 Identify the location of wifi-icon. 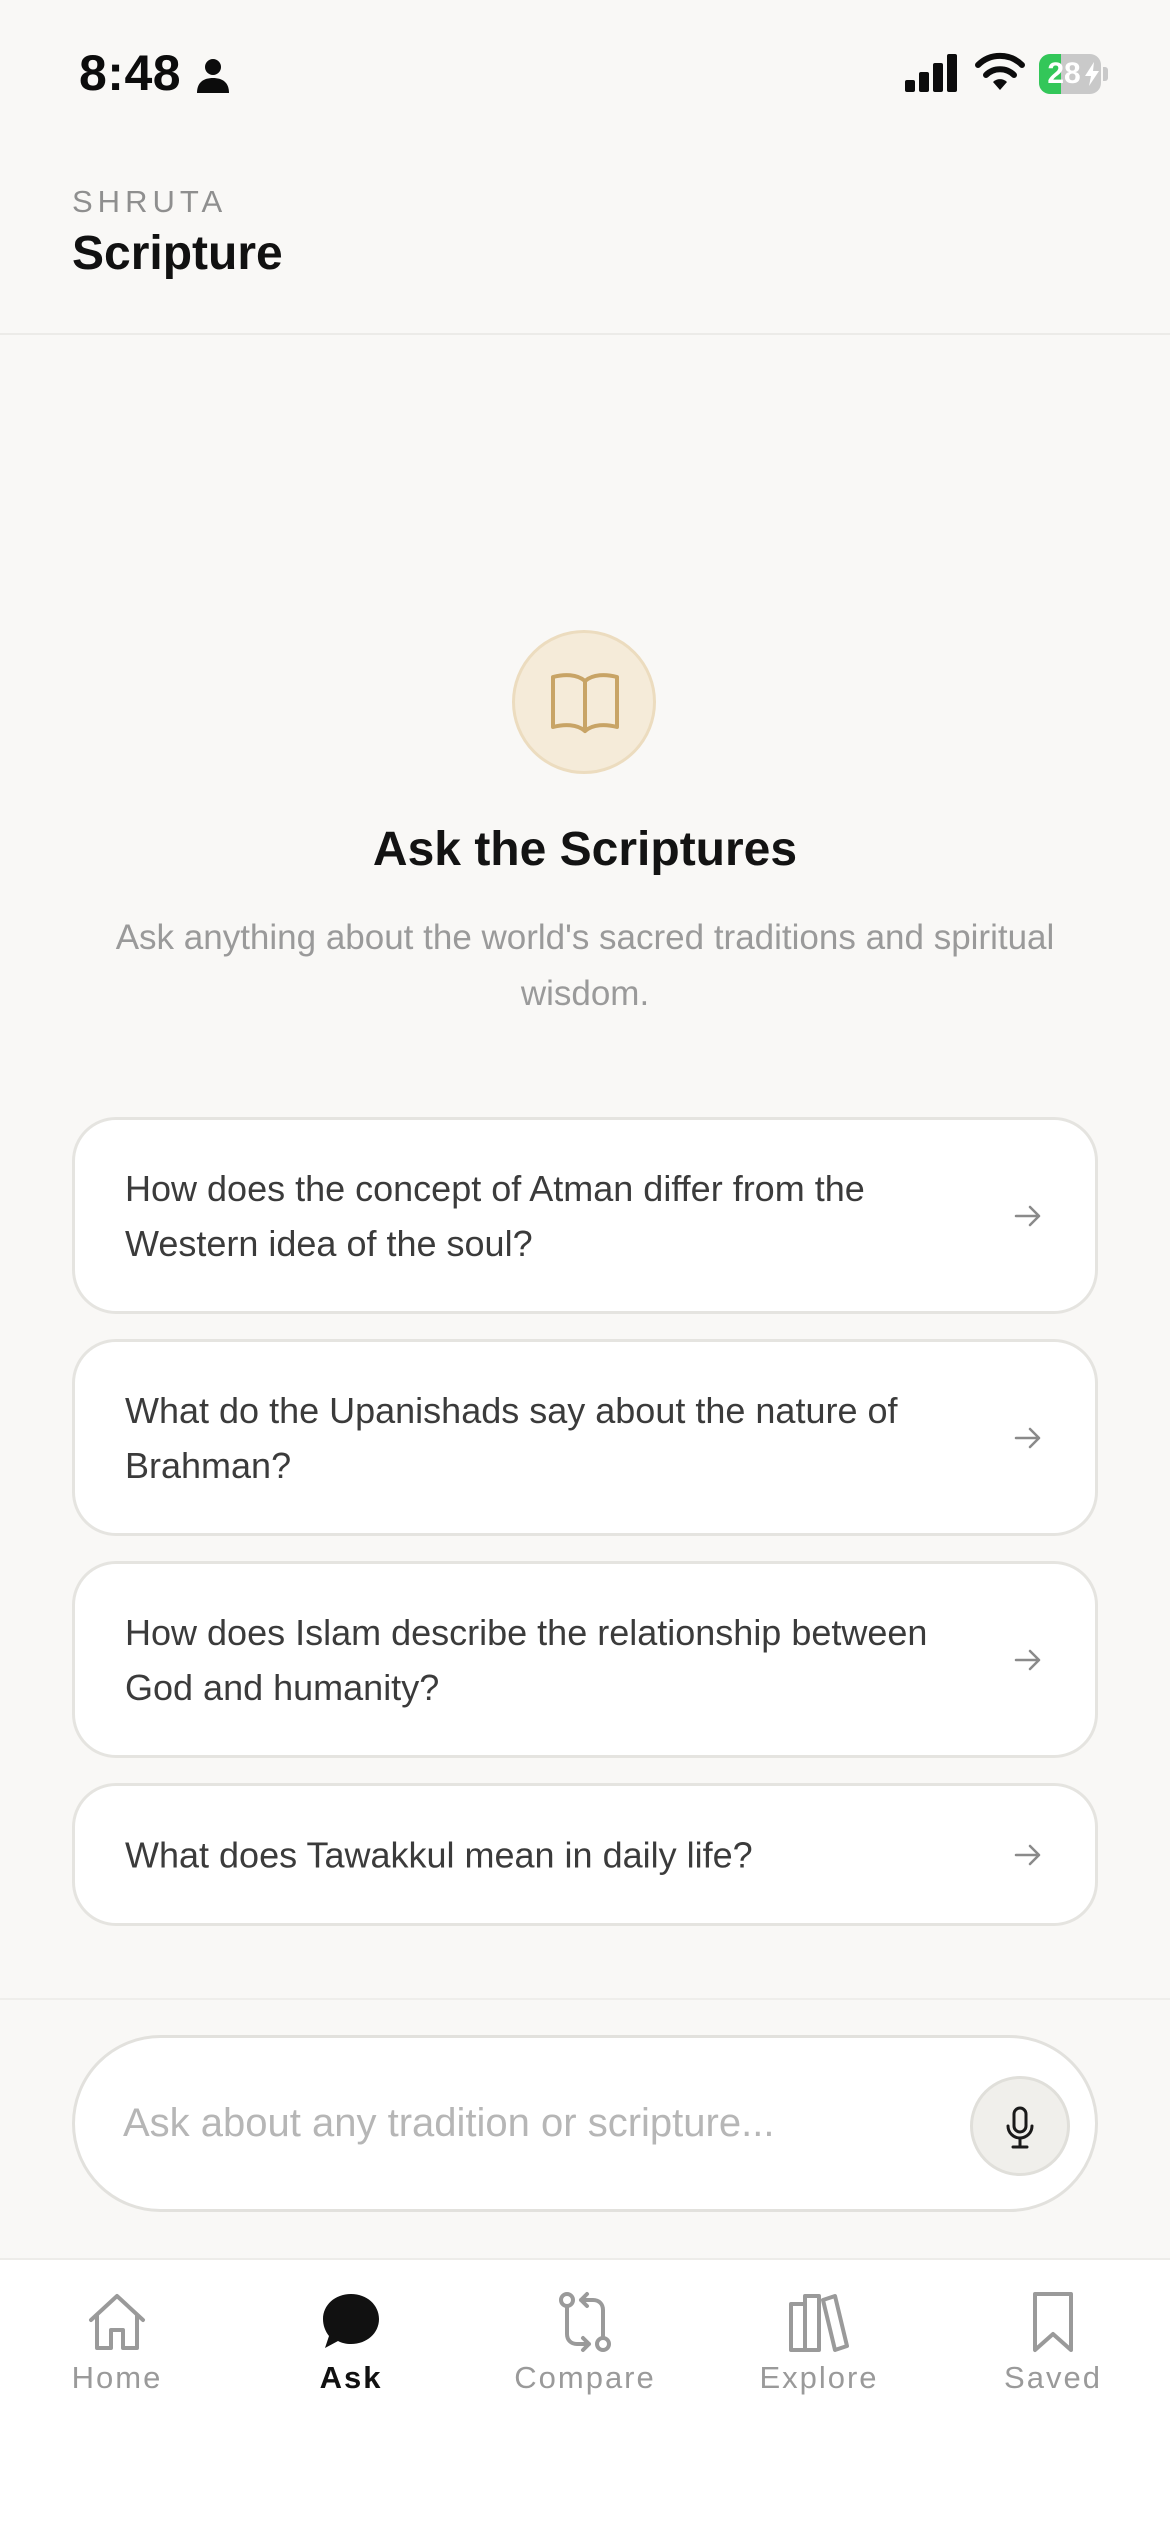
(1000, 71).